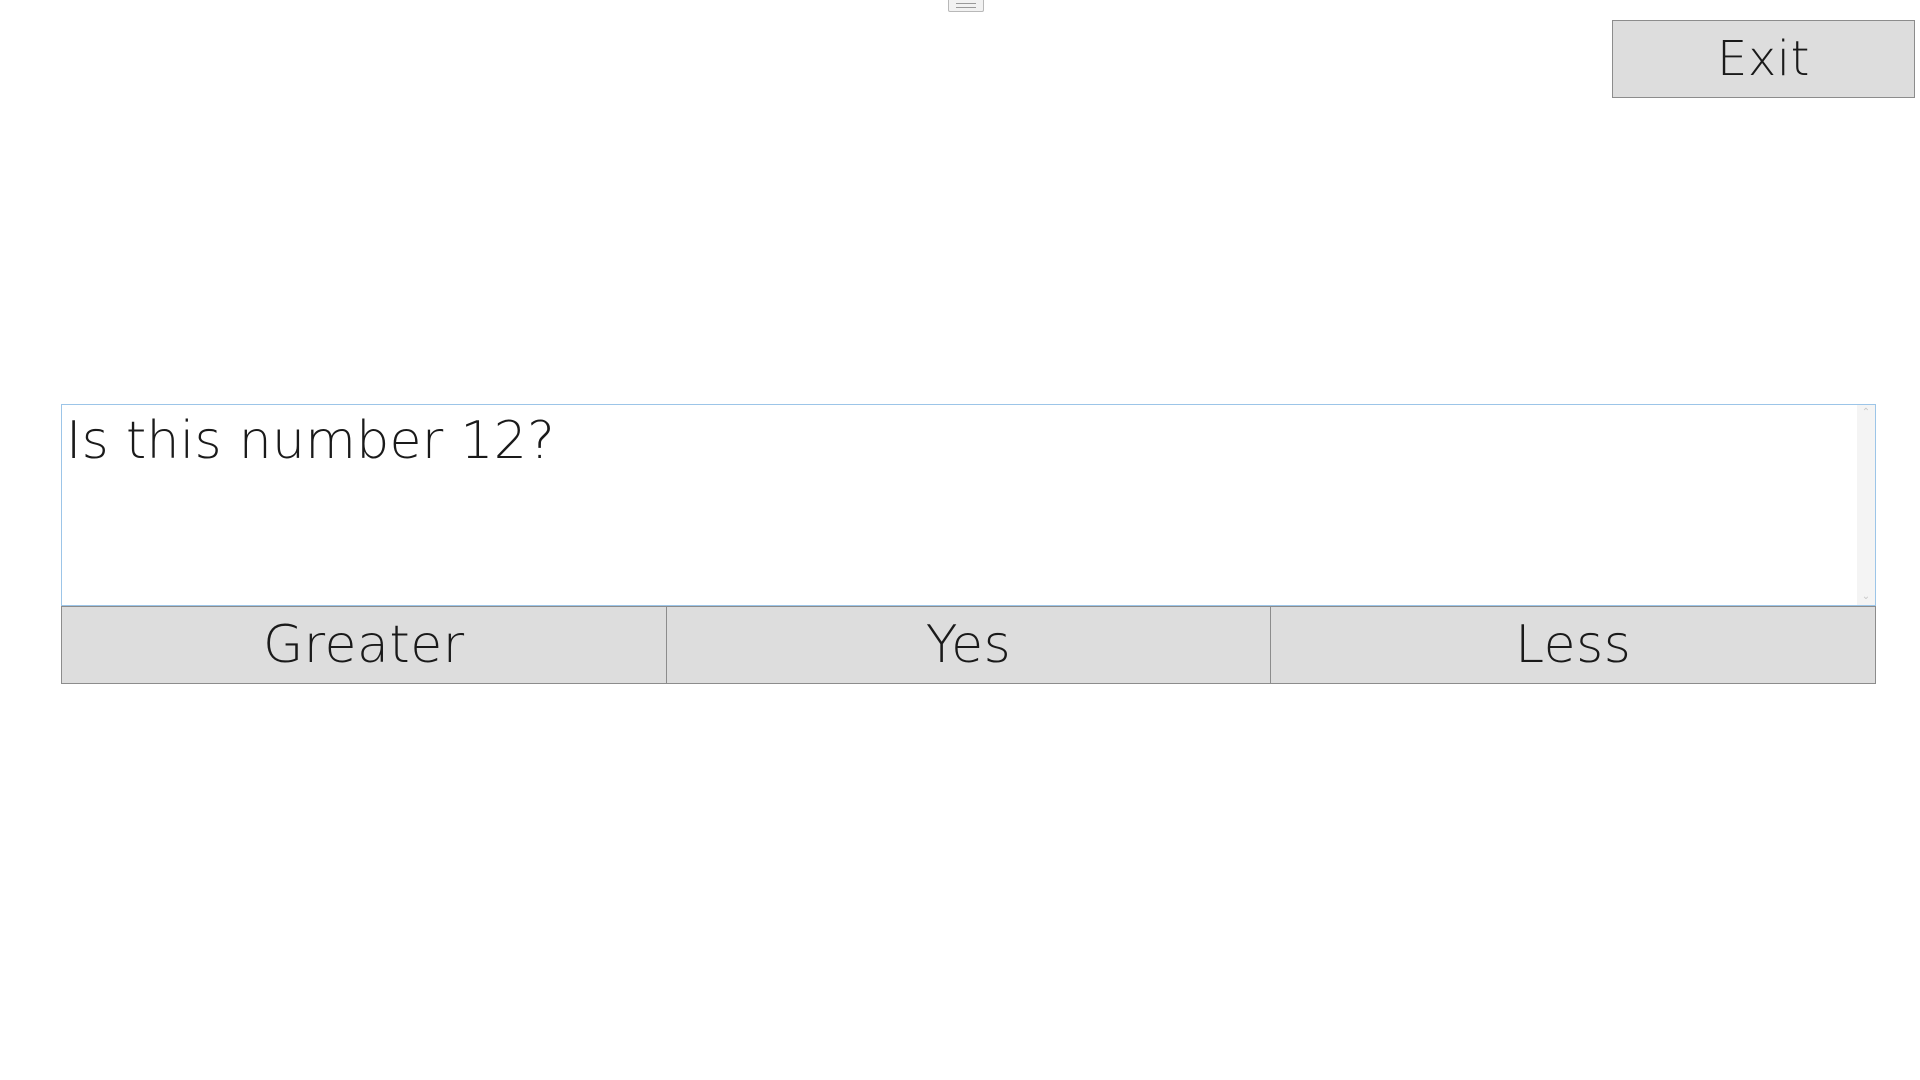 The width and height of the screenshot is (1920, 1080). I want to click on chevron-up-icon: ⌃, so click(1866, 413).